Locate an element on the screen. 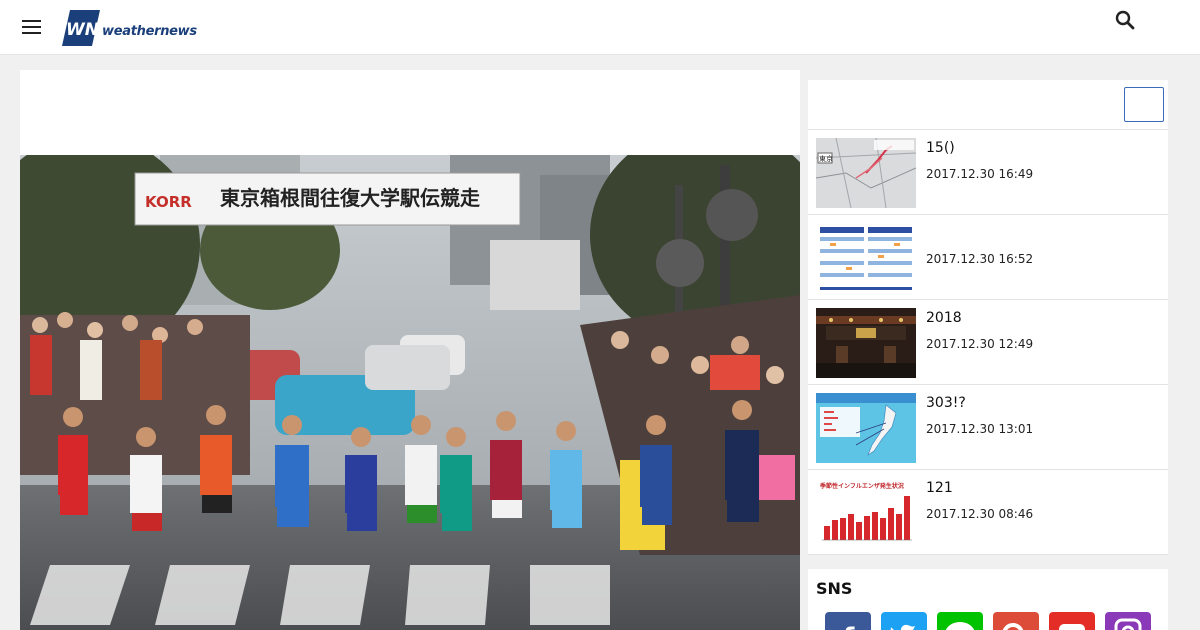 This screenshot has width=1200, height=630. news-thumbnail-weather-map is located at coordinates (866, 428).